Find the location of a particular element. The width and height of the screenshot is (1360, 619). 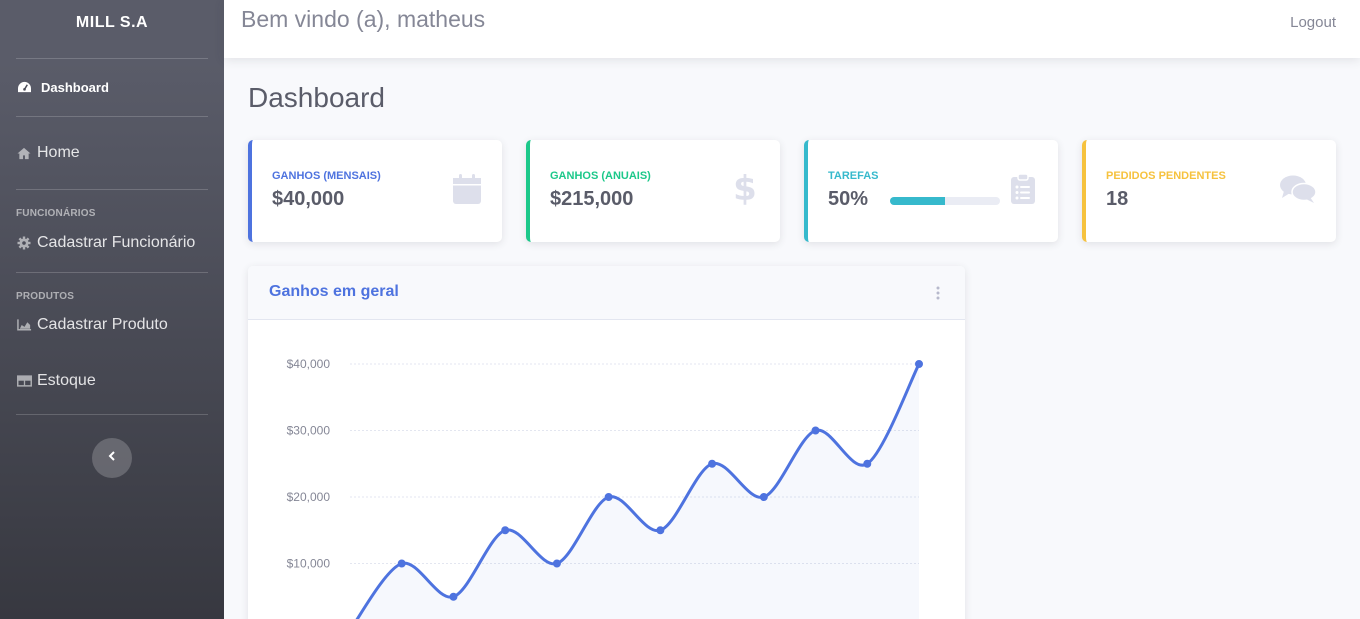

y-tick-label: $30,000 is located at coordinates (309, 431).